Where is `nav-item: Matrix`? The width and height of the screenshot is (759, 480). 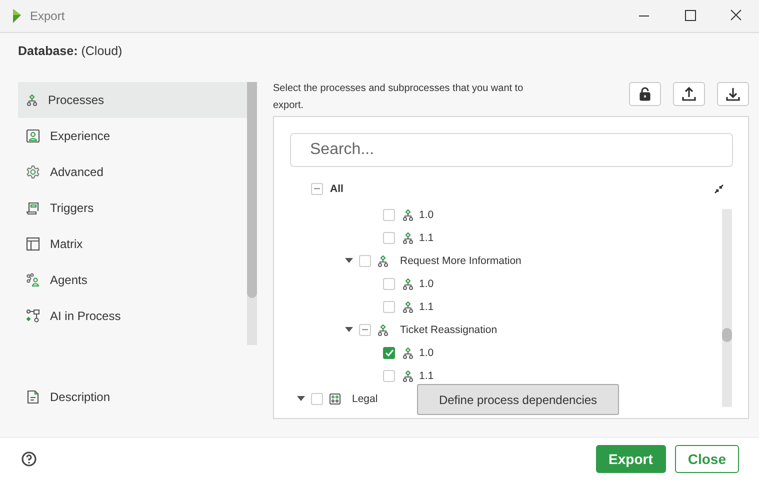
nav-item: Matrix is located at coordinates (132, 244).